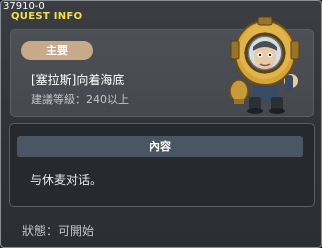  What do you see at coordinates (66, 180) in the screenshot?
I see `quest-content-text: 与休麦对话。` at bounding box center [66, 180].